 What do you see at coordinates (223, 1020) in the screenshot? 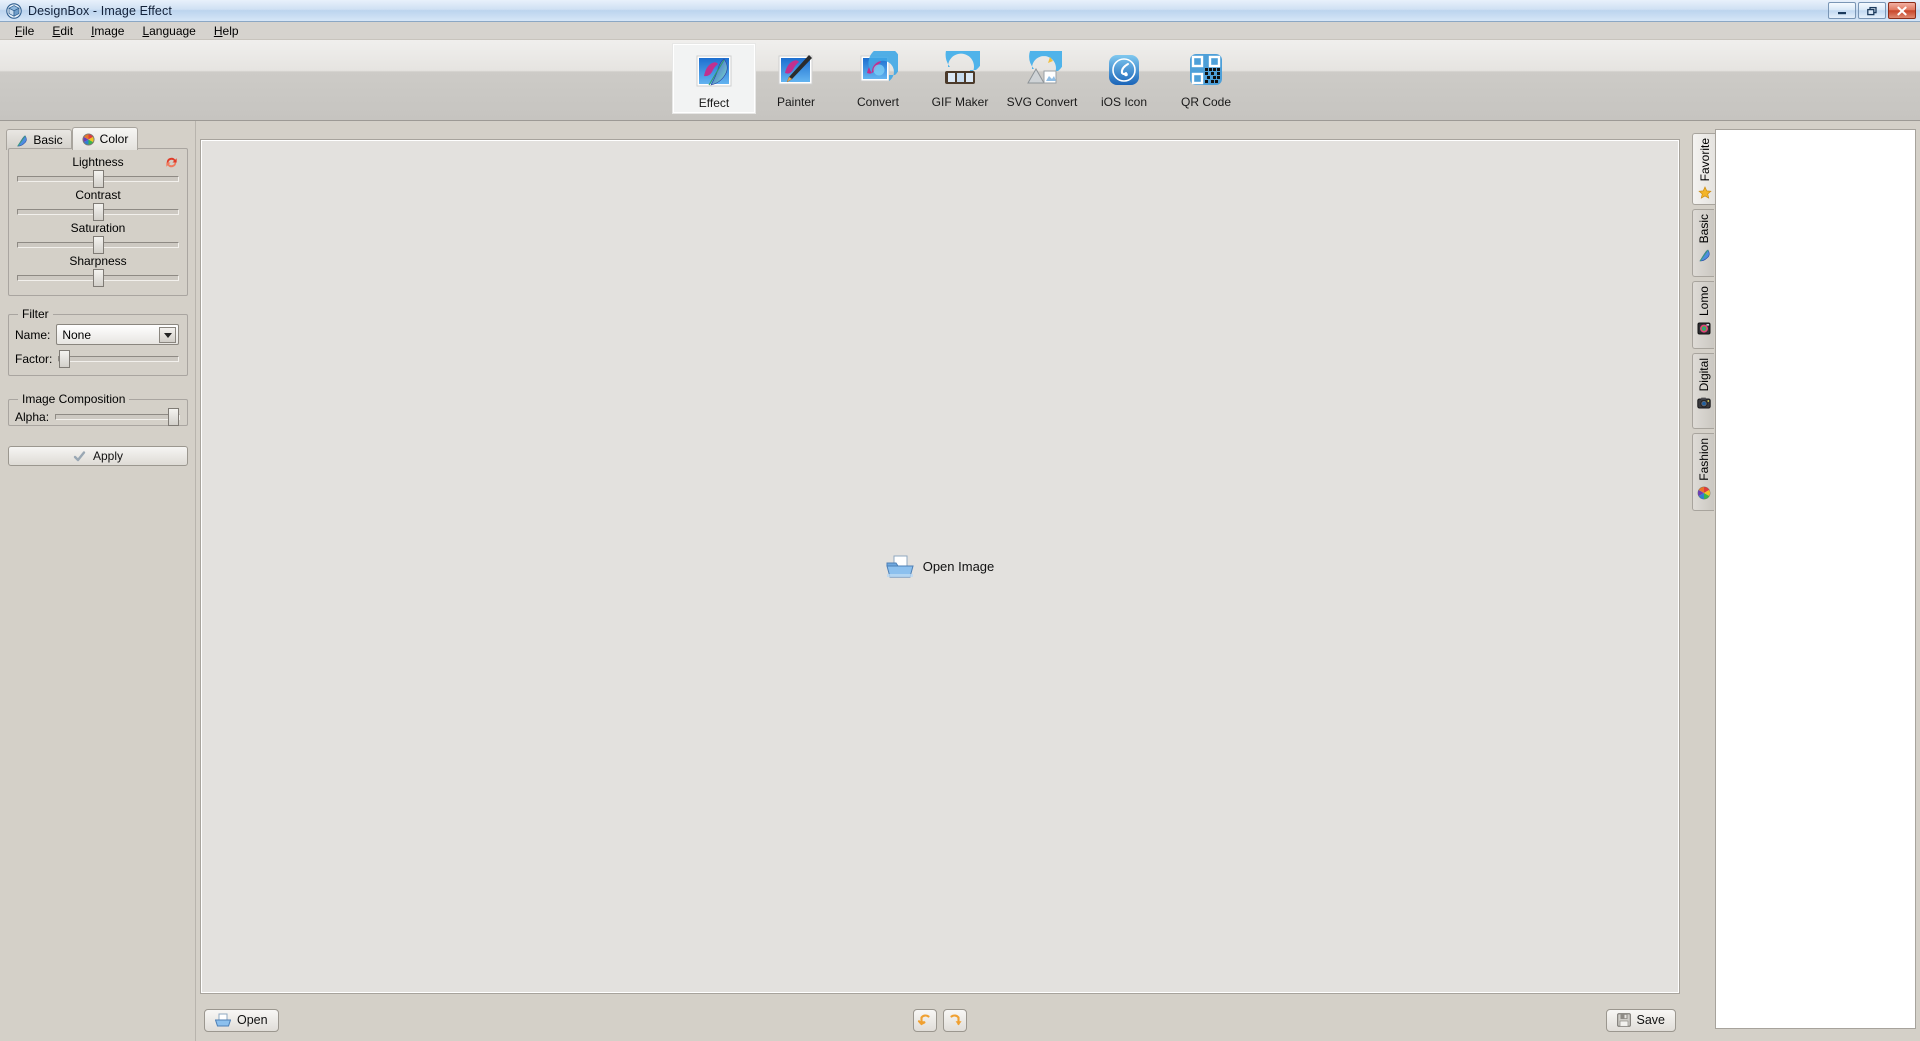
I see `open-folder-icon` at bounding box center [223, 1020].